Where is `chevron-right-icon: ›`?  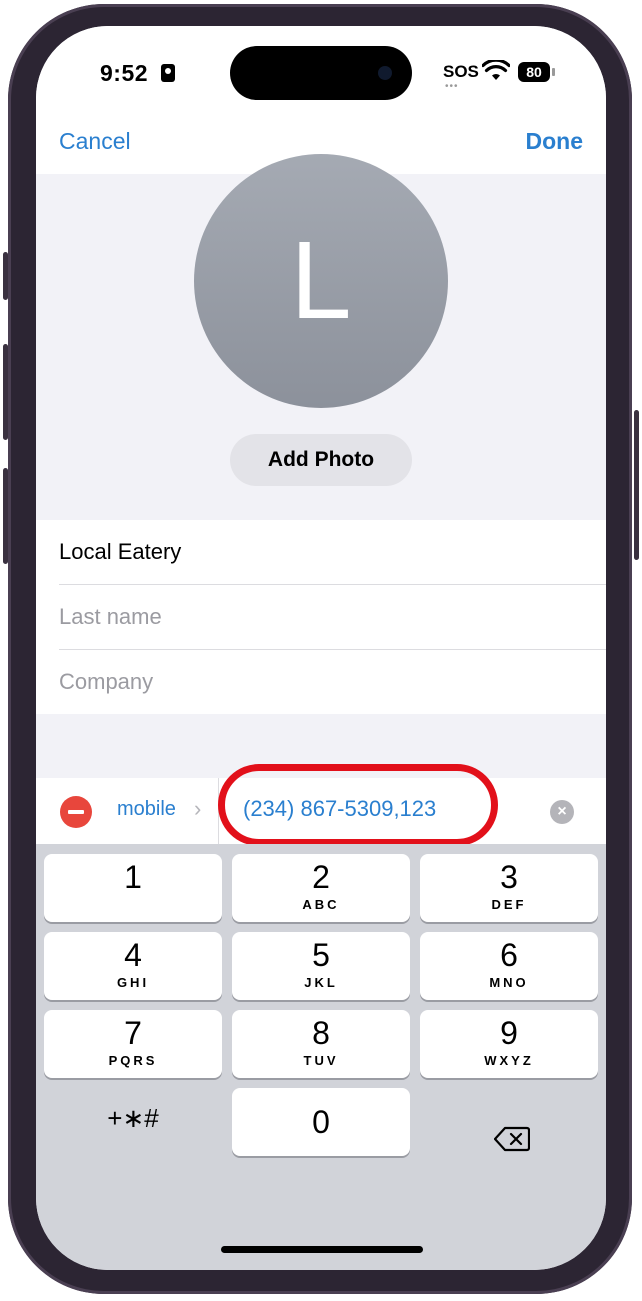 chevron-right-icon: › is located at coordinates (198, 808).